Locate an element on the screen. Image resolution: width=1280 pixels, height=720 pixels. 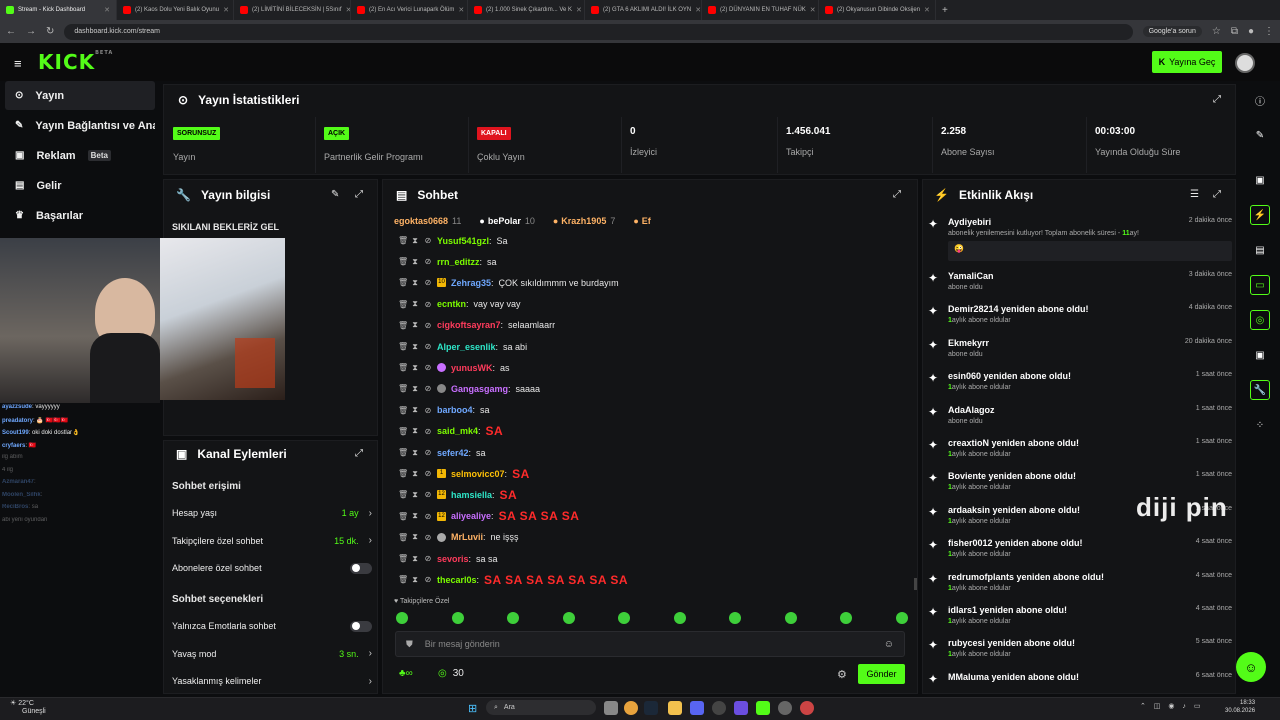
chat-username: barboo4 is located at coordinates (455, 410).